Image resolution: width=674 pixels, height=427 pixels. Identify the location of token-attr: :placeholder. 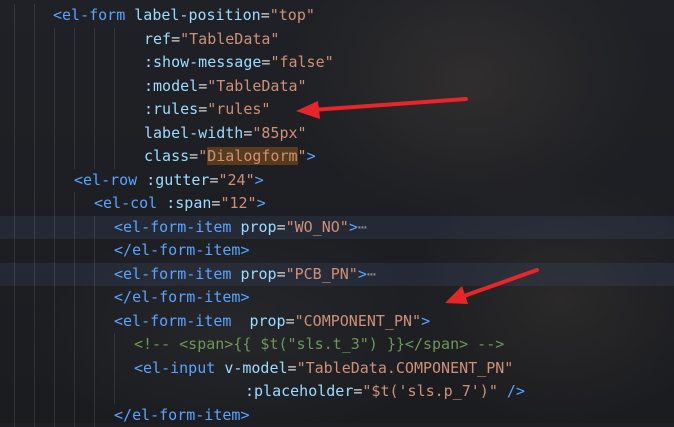
(299, 391).